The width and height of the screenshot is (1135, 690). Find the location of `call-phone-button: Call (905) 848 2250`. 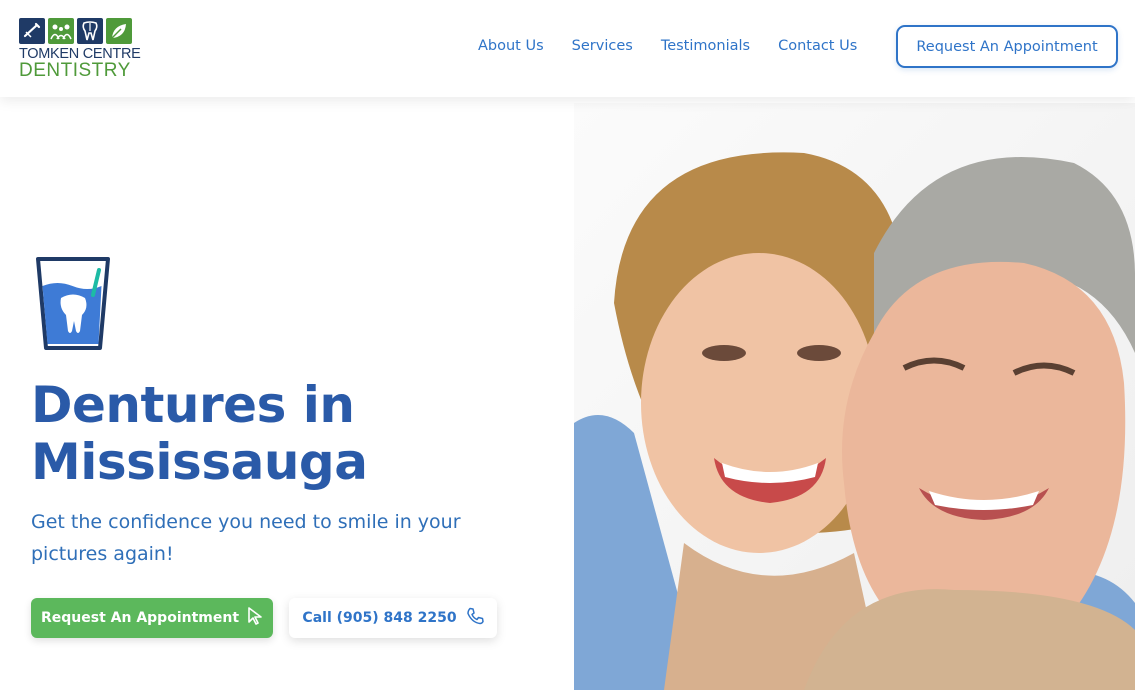

call-phone-button: Call (905) 848 2250 is located at coordinates (393, 618).